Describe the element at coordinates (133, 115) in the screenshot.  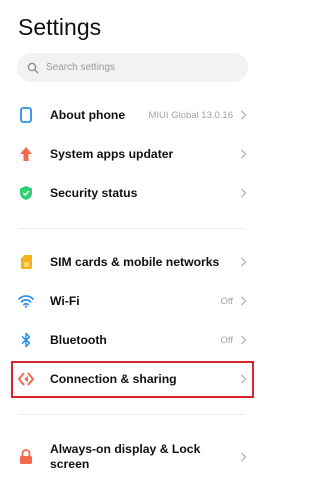
I see `settings-item-about-phone: About phone MIUI Global 13.0.16` at that location.